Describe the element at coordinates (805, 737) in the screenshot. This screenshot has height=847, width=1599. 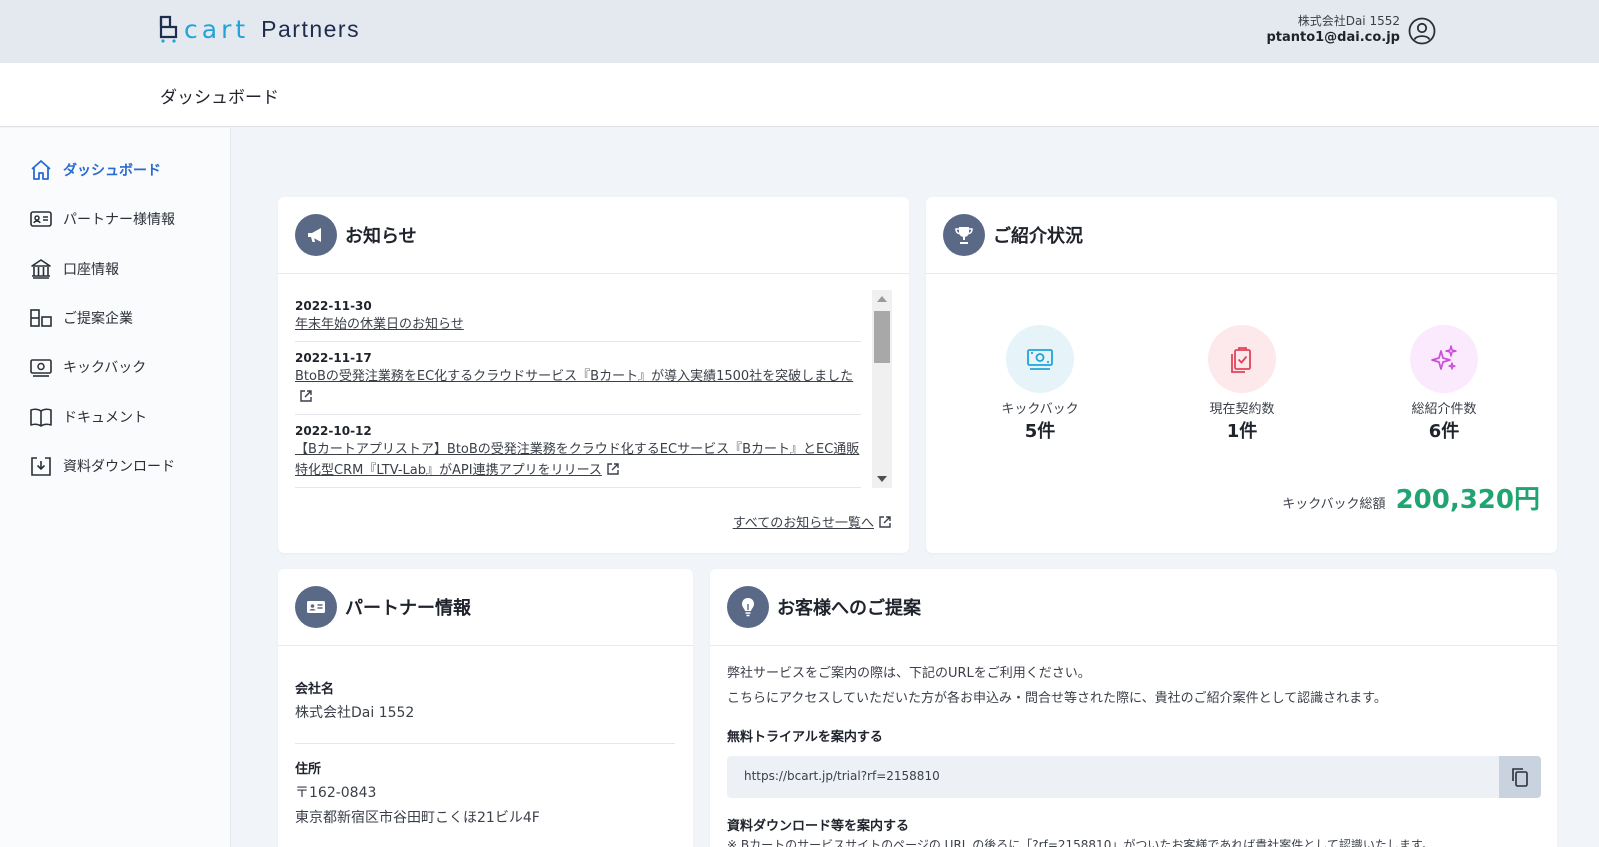
I see `trial-label: 無料トライアルを案内する` at that location.